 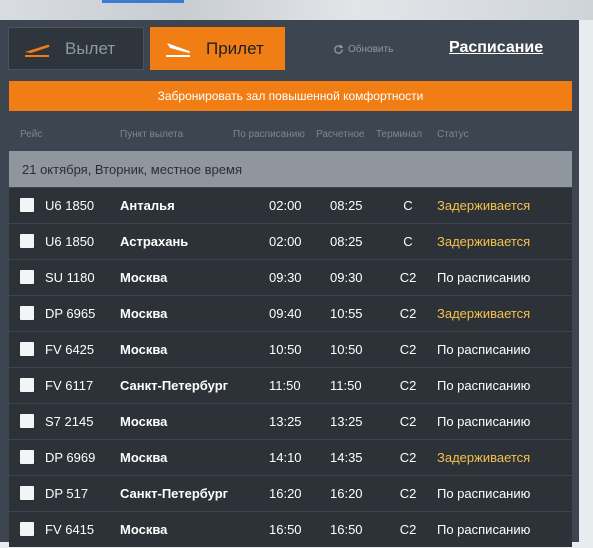 I want to click on date-bar: 21 октября, Вторник, местное время, so click(x=290, y=169).